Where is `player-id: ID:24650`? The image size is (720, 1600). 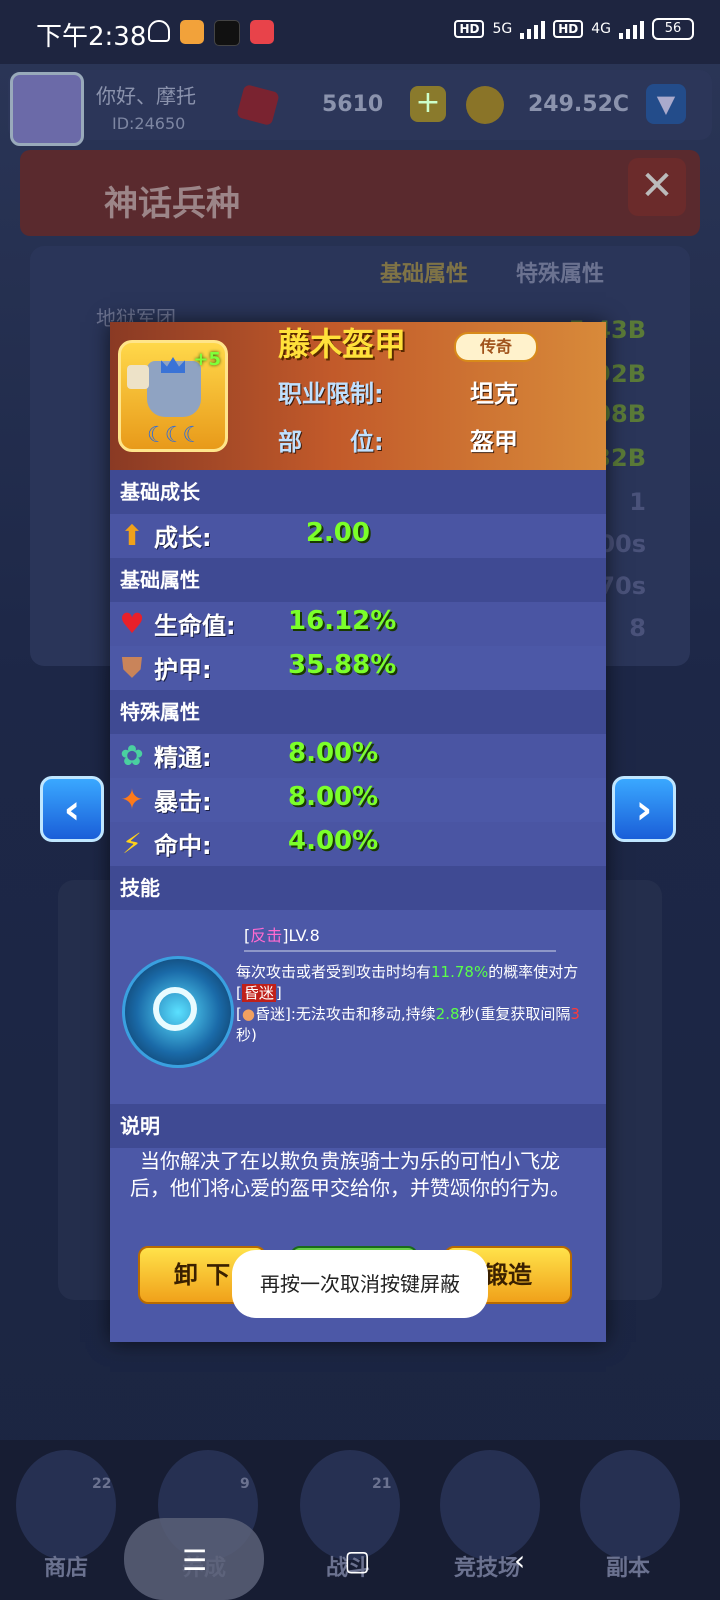
player-id: ID:24650 is located at coordinates (149, 123).